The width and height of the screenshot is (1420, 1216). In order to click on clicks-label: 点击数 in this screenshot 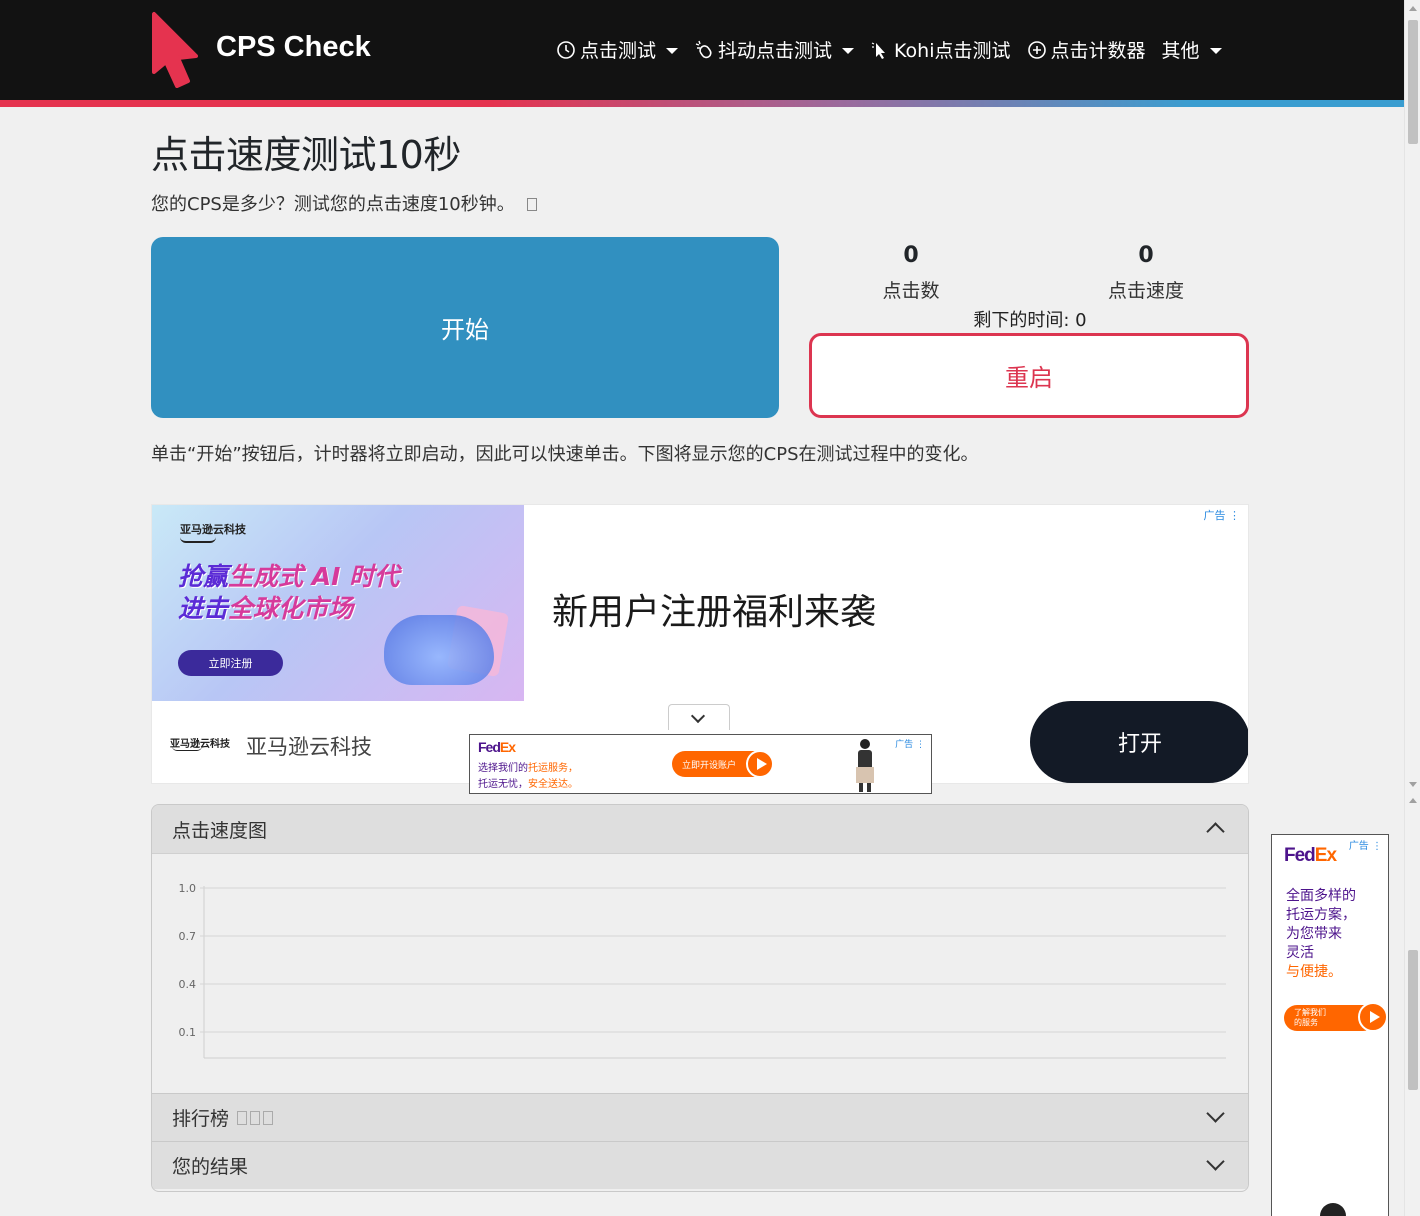, I will do `click(911, 291)`.